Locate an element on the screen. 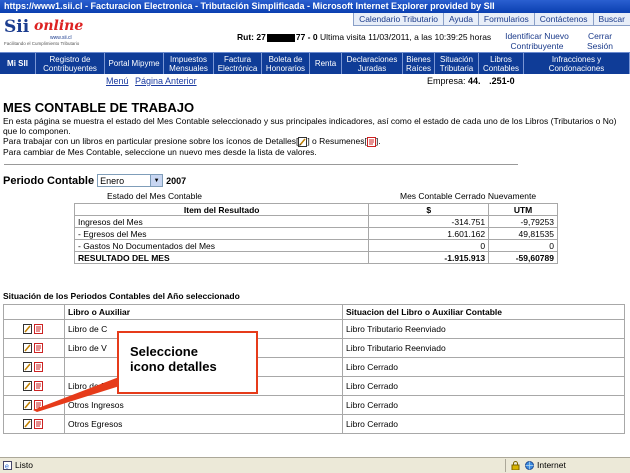 This screenshot has height=473, width=630. callout-box: Seleccione icono detalles is located at coordinates (187, 362).